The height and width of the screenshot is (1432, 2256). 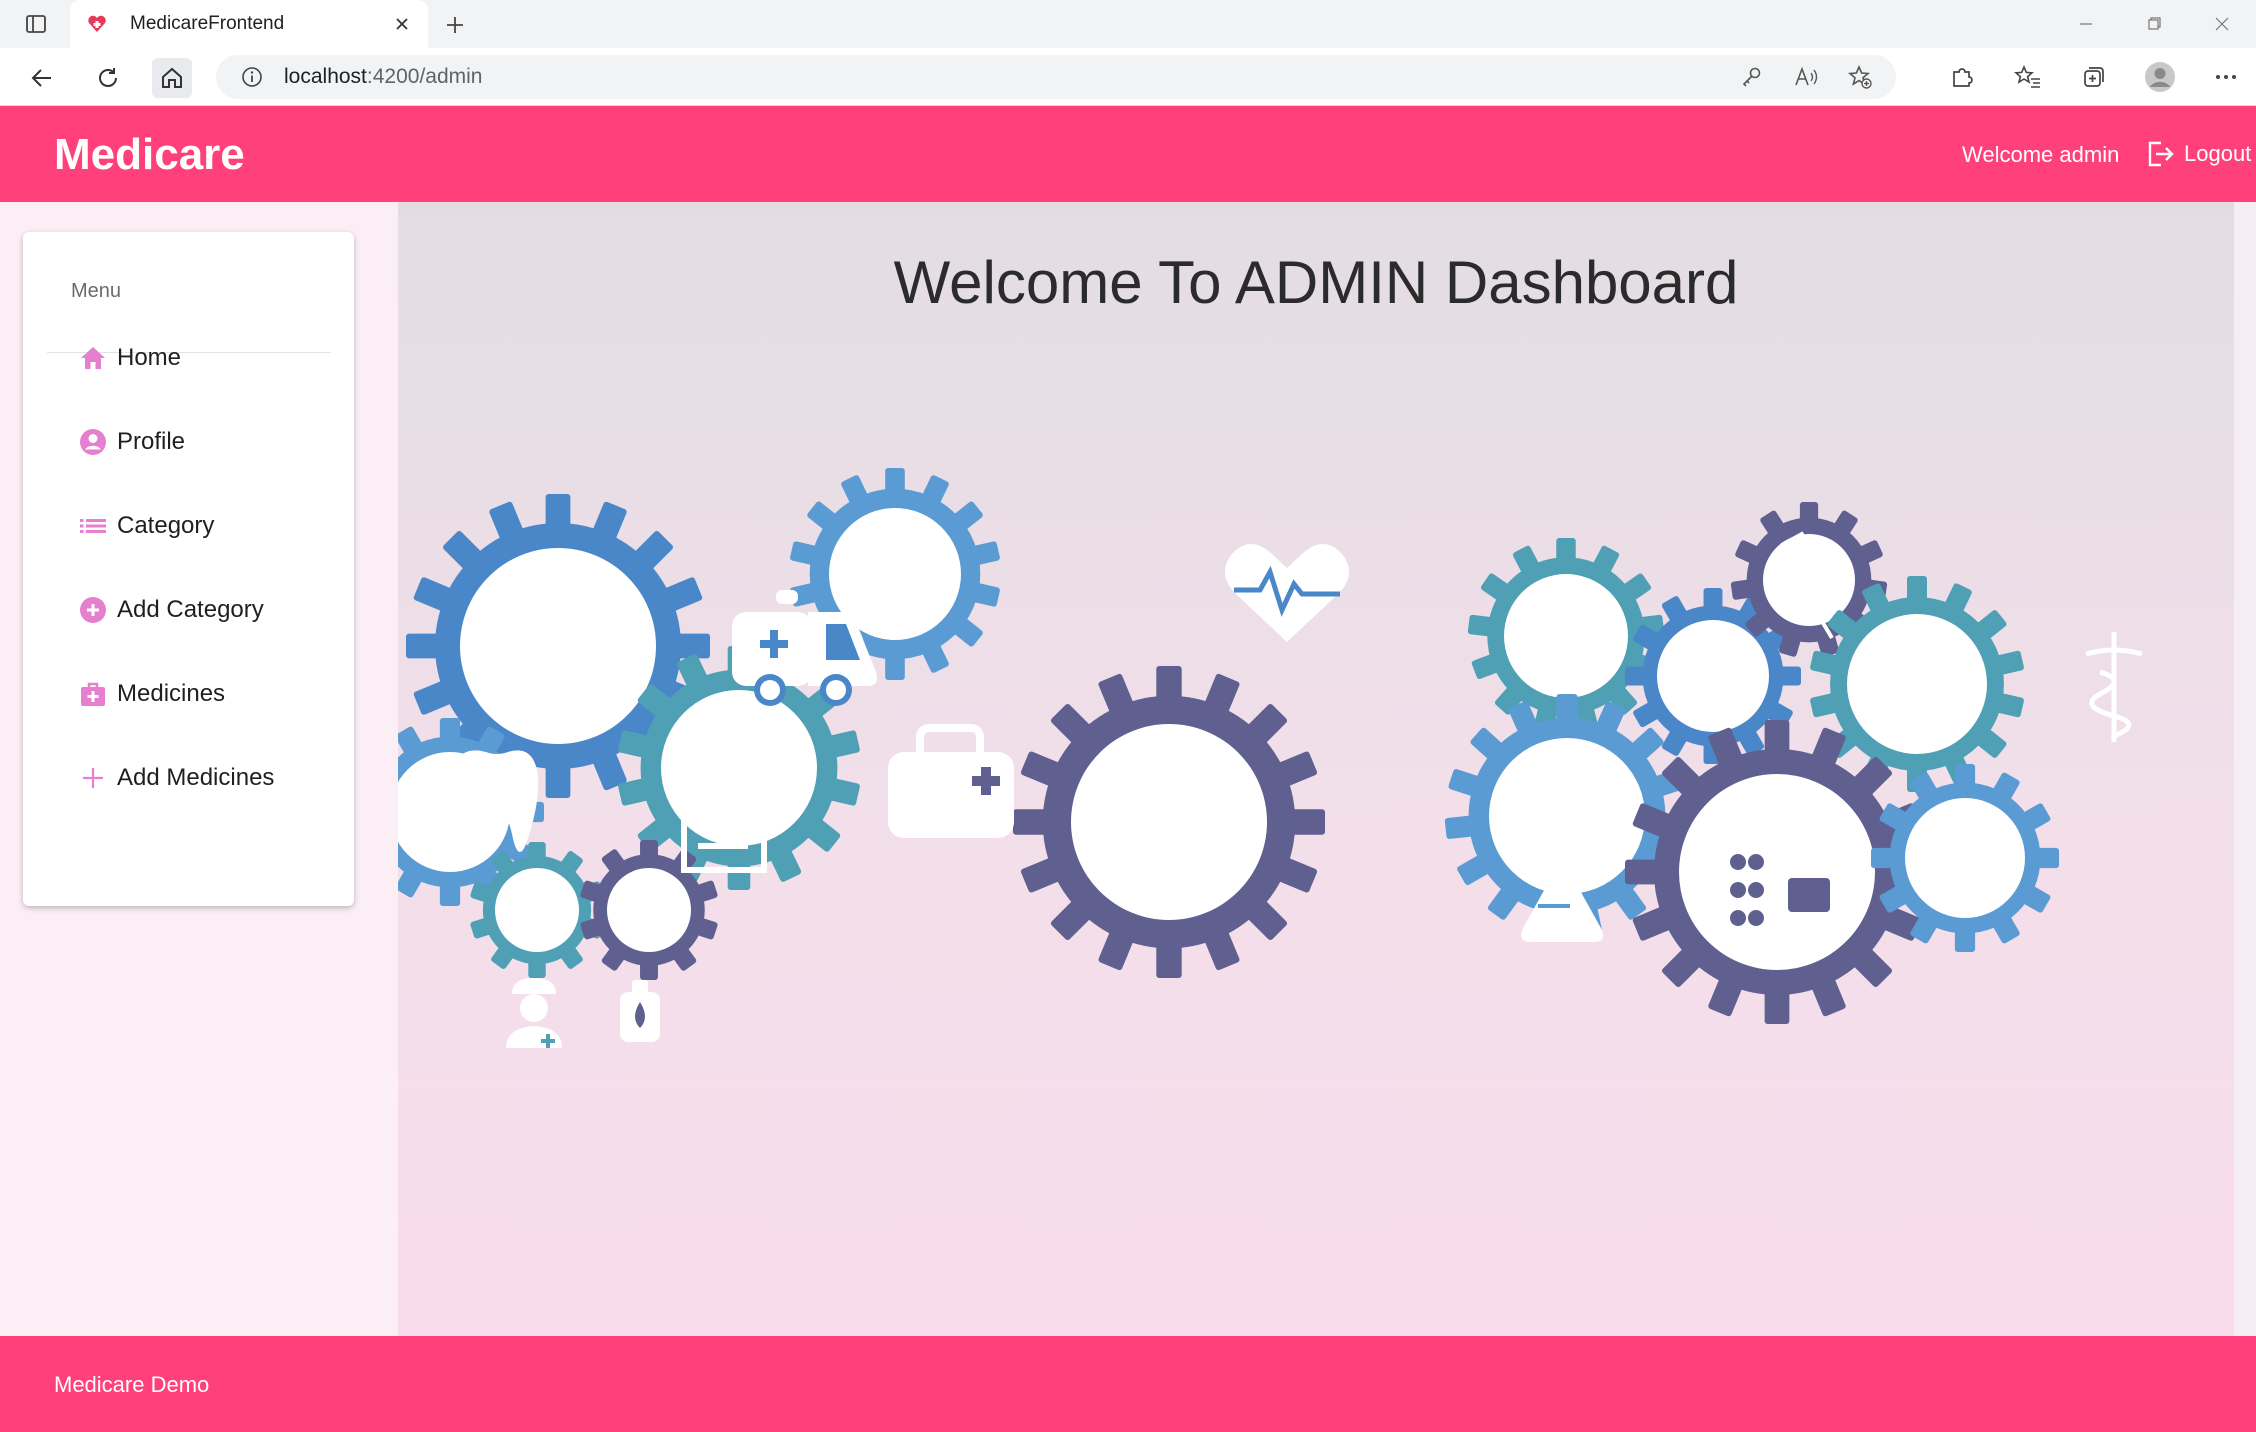 I want to click on sidebar-item-profile: Profile, so click(x=131, y=442).